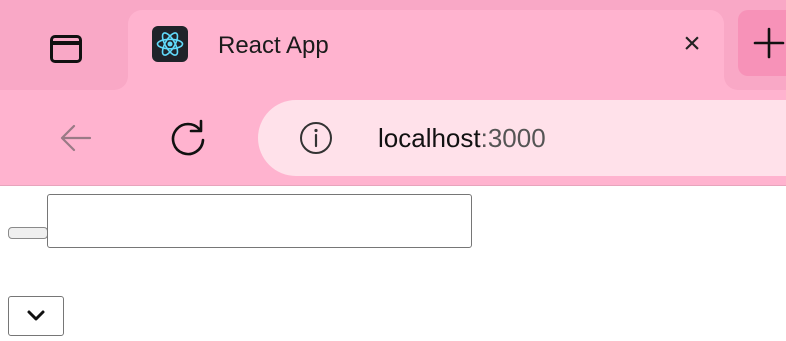  Describe the element at coordinates (259, 221) in the screenshot. I see `text-input` at that location.